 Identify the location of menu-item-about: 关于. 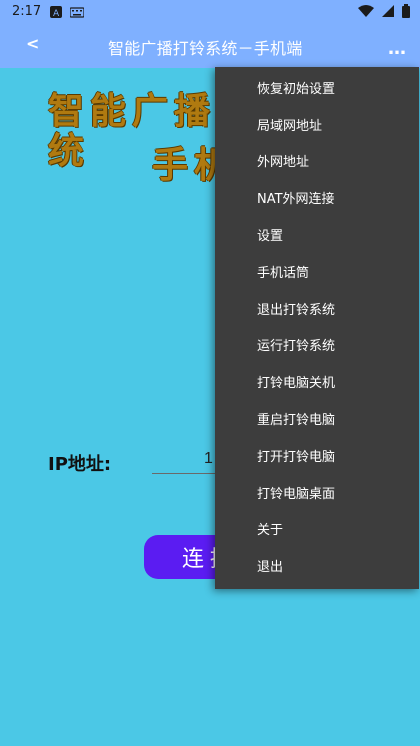
(317, 529).